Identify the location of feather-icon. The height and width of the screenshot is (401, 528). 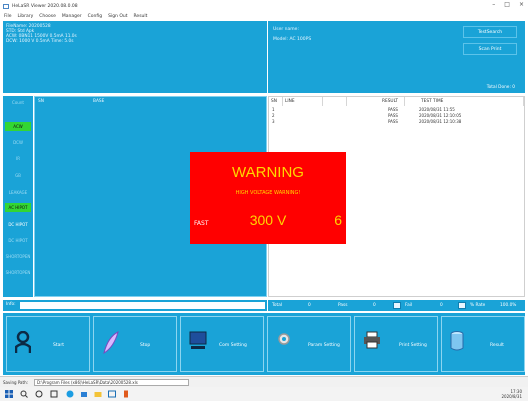
(111, 343).